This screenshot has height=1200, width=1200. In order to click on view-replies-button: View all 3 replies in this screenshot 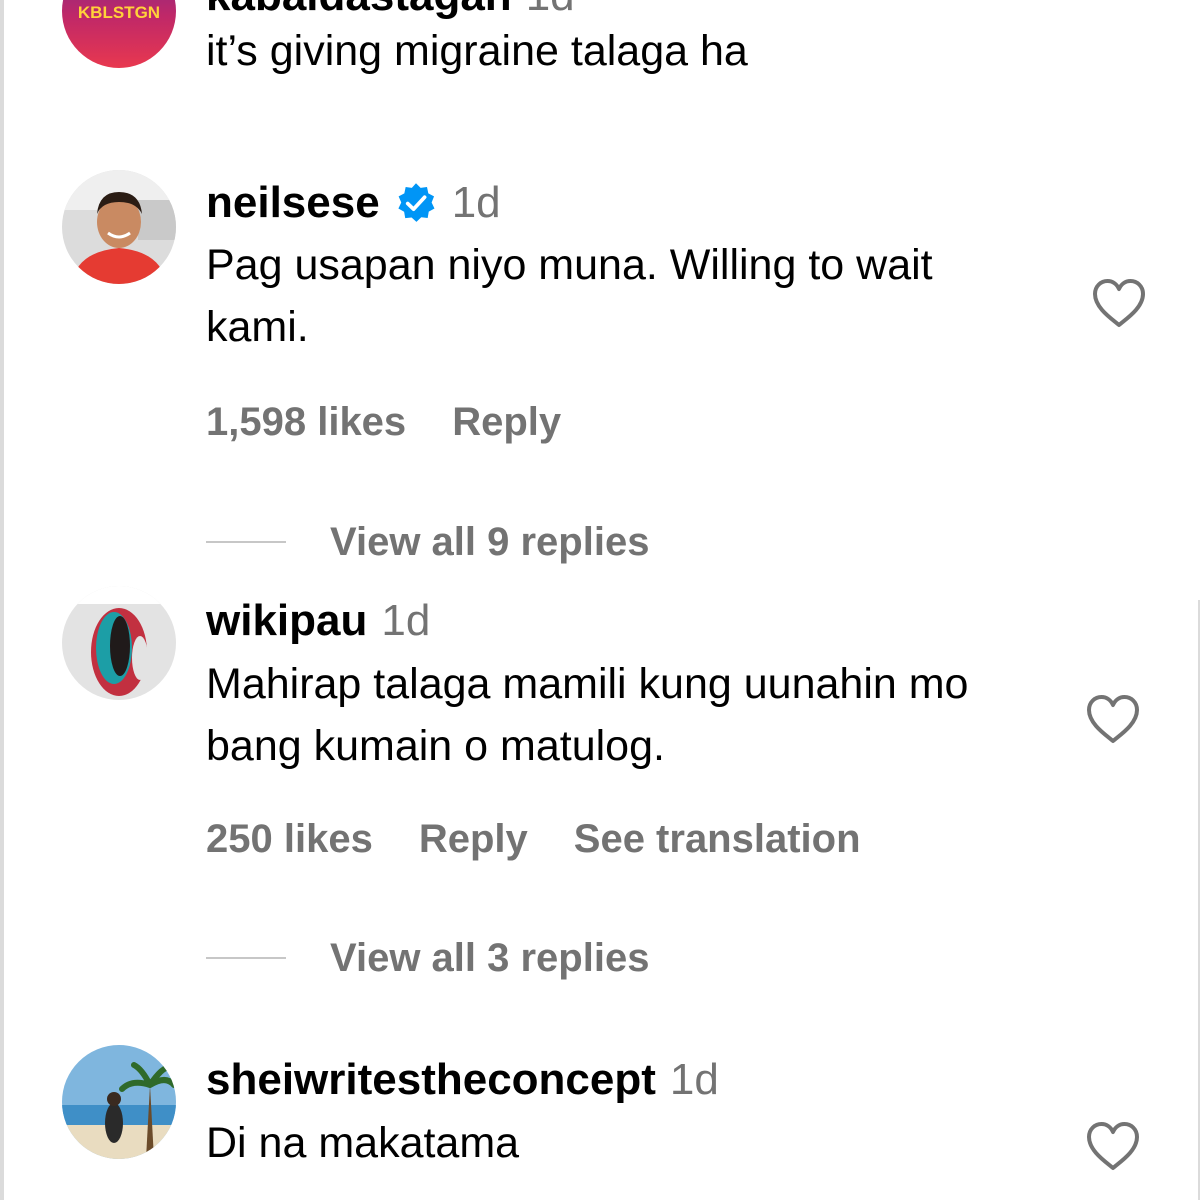, I will do `click(427, 958)`.